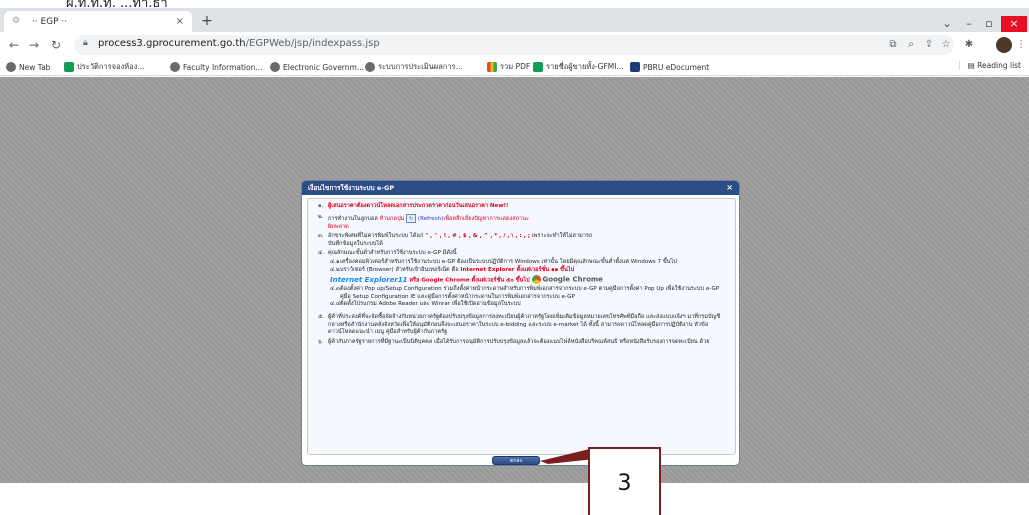 This screenshot has width=1029, height=515. What do you see at coordinates (576, 455) in the screenshot?
I see `annotation-arrow` at bounding box center [576, 455].